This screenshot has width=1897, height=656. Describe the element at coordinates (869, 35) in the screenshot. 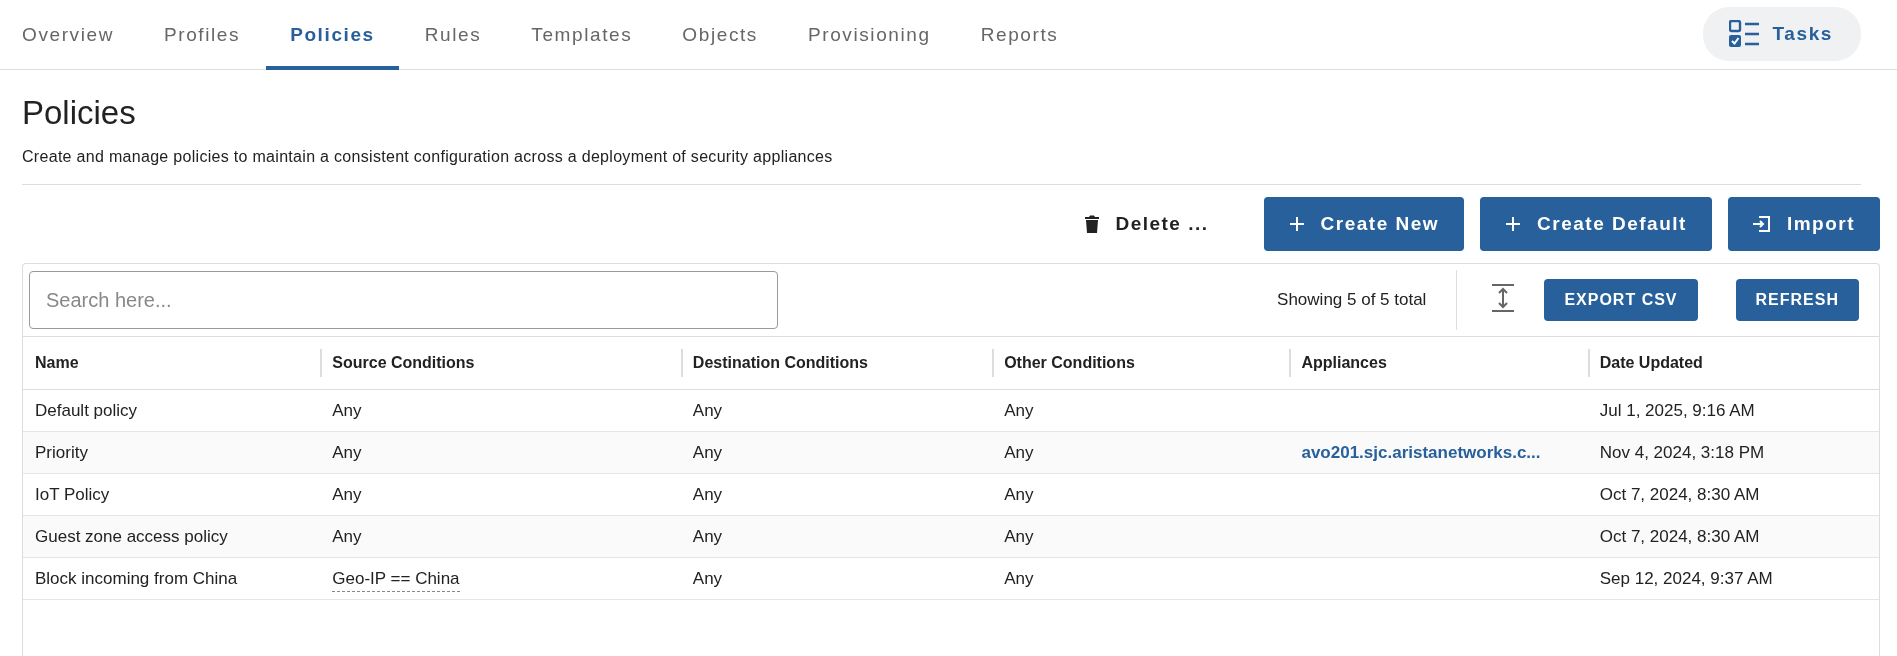

I see `nav-tab: Provisioning` at that location.